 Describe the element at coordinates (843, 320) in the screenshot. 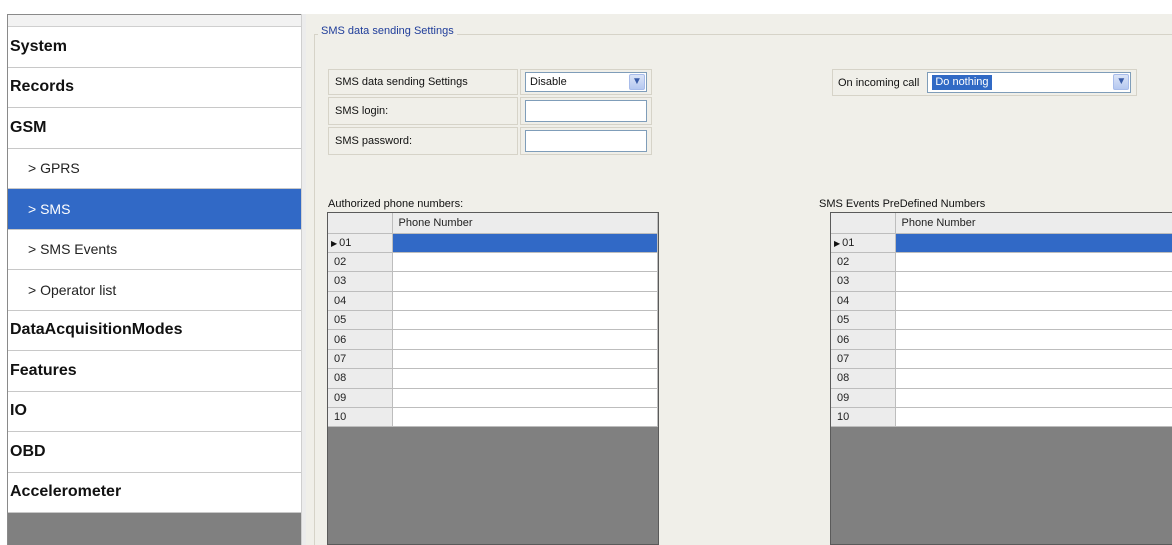

I see `row-number: 05` at that location.